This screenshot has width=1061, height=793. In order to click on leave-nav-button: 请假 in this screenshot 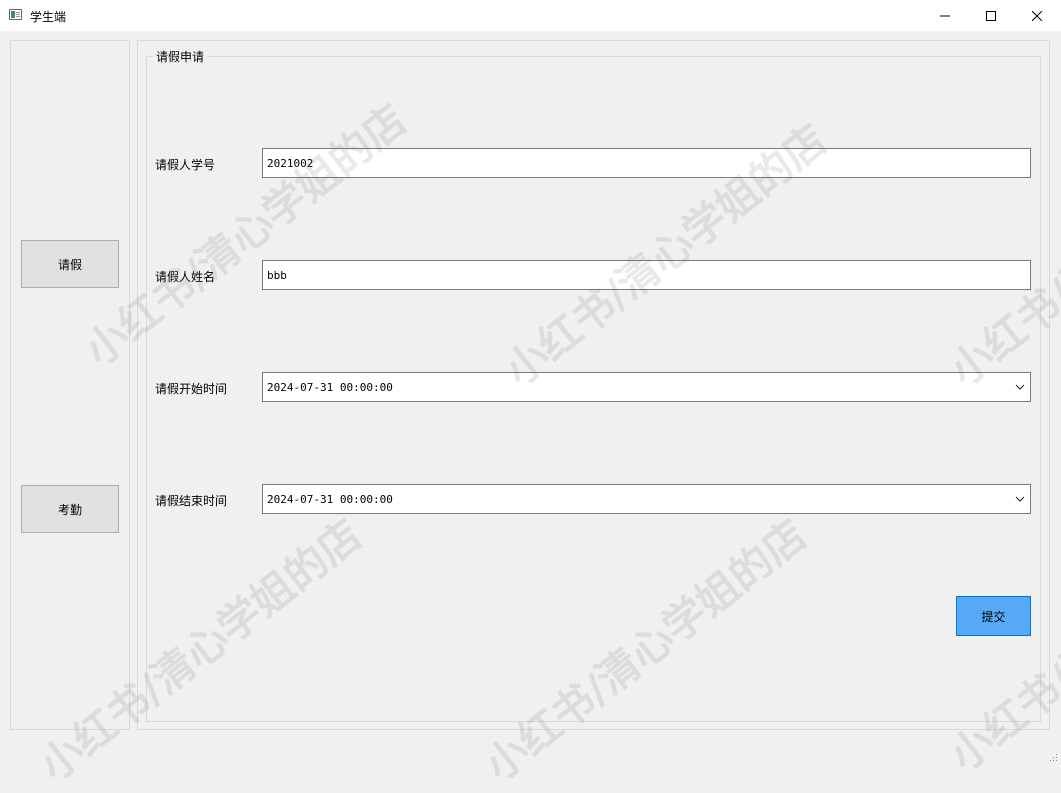, I will do `click(70, 264)`.